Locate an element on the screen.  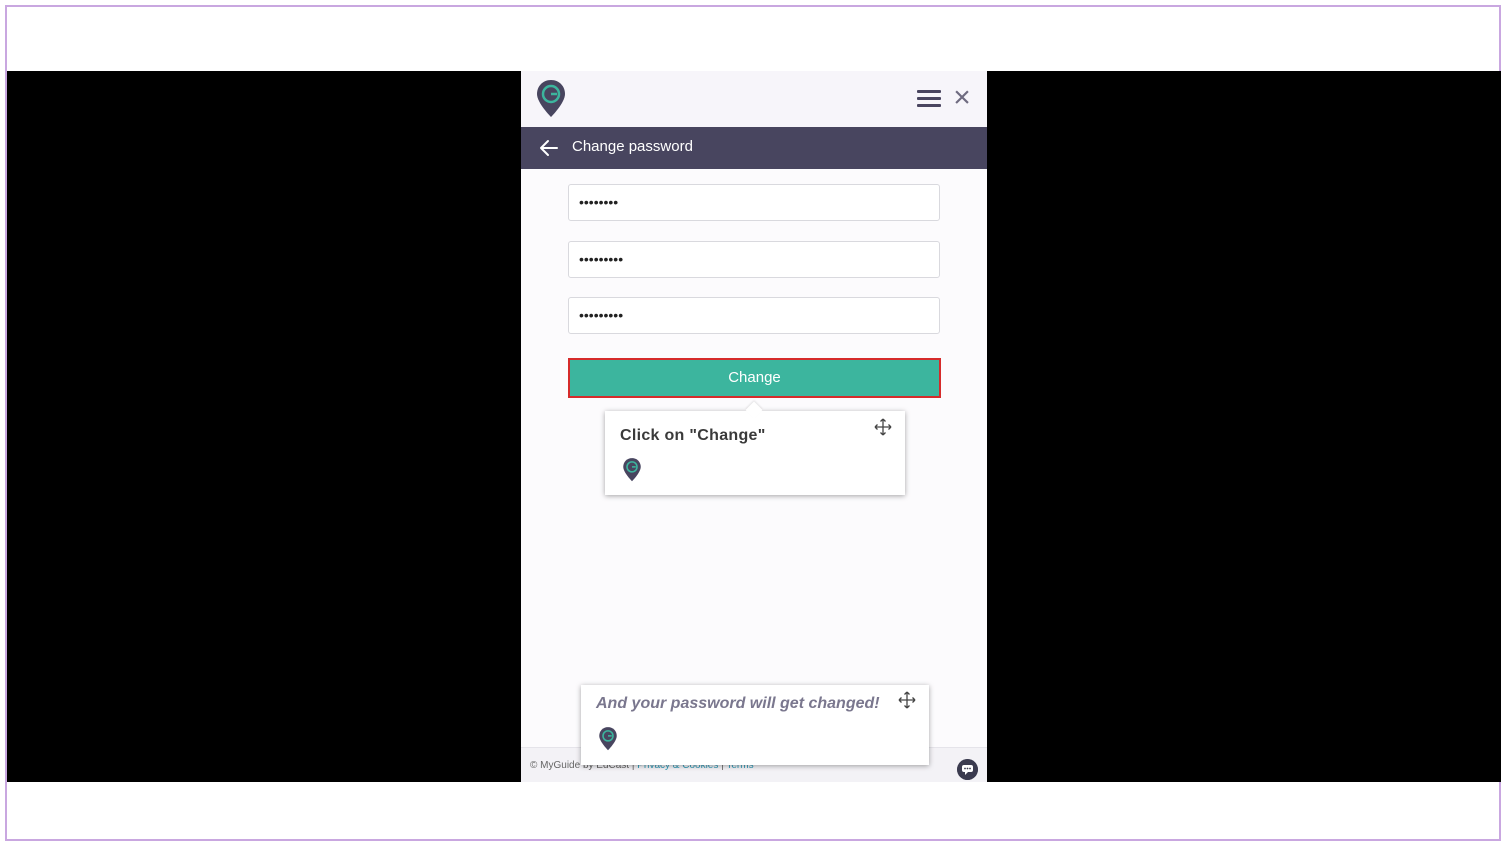
new-password-field: ••••••••• is located at coordinates (754, 259).